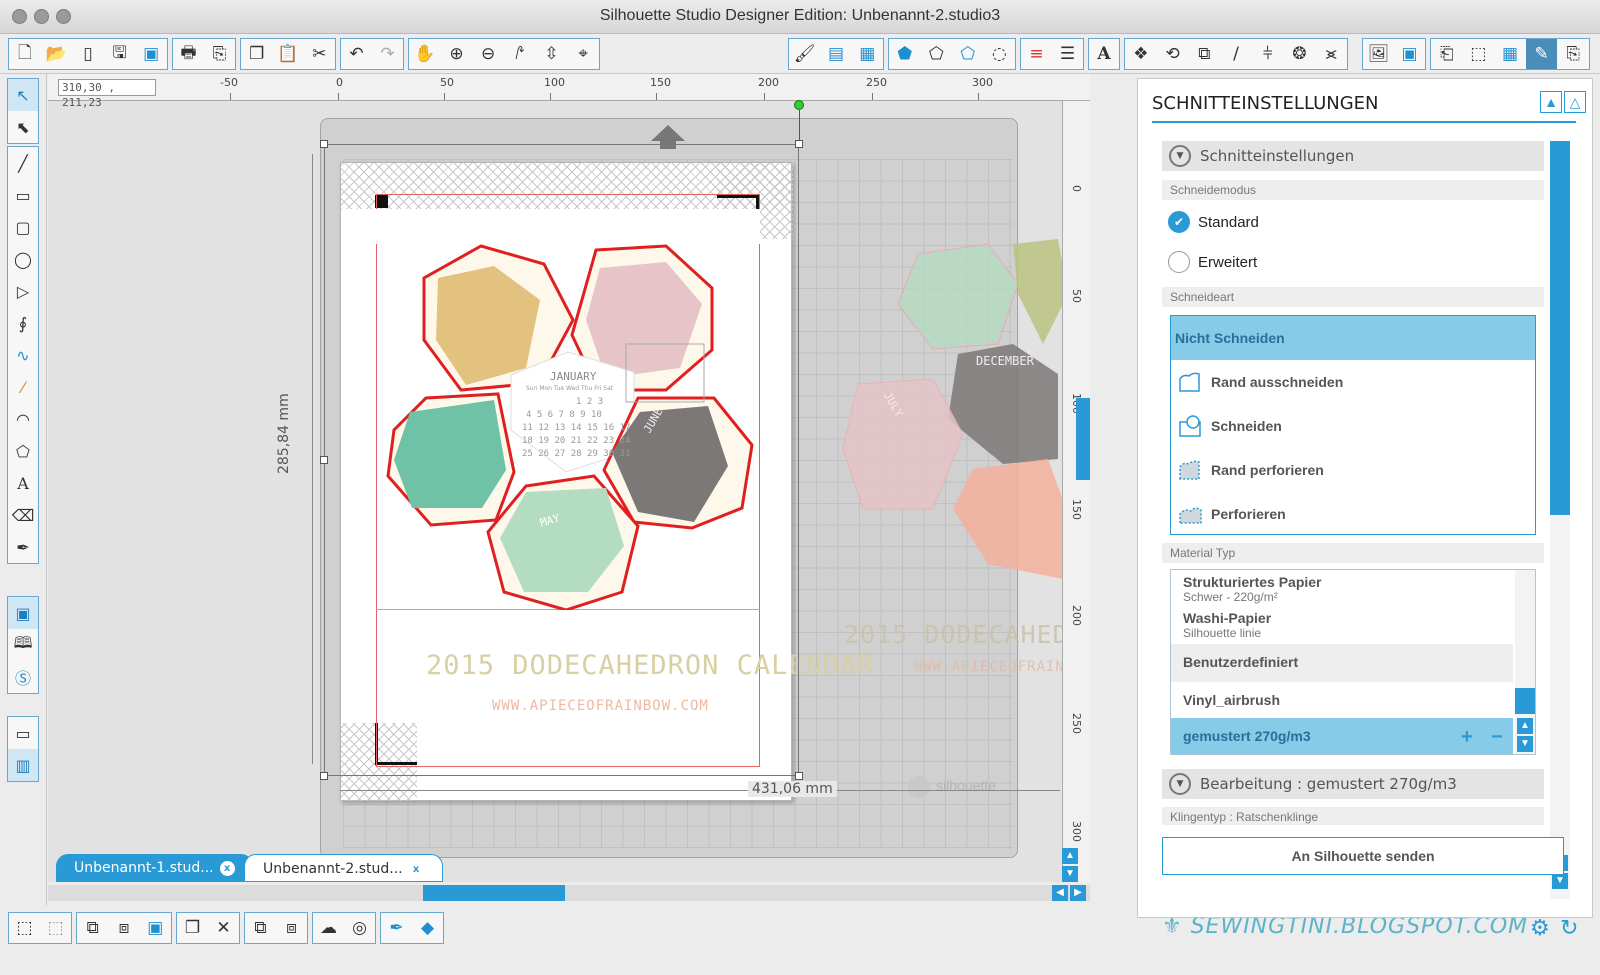 This screenshot has width=1600, height=975. Describe the element at coordinates (123, 928) in the screenshot. I see `release-compound-icon: ⧈` at that location.